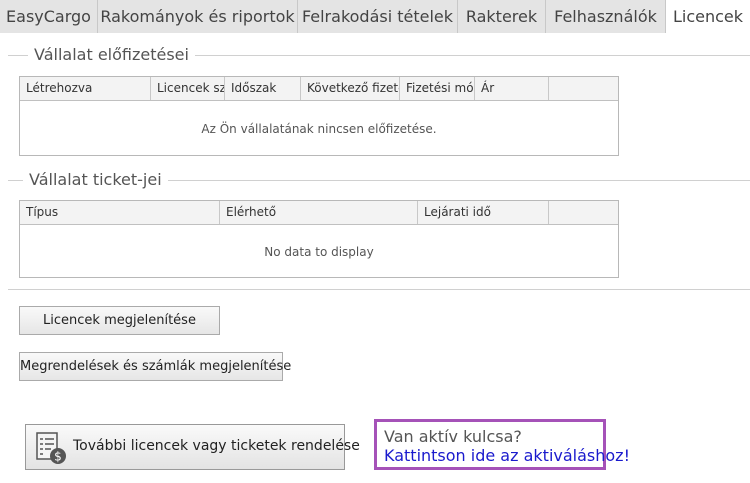 The height and width of the screenshot is (483, 750). I want to click on column-header-next-payment: Következő fizetés, so click(350, 88).